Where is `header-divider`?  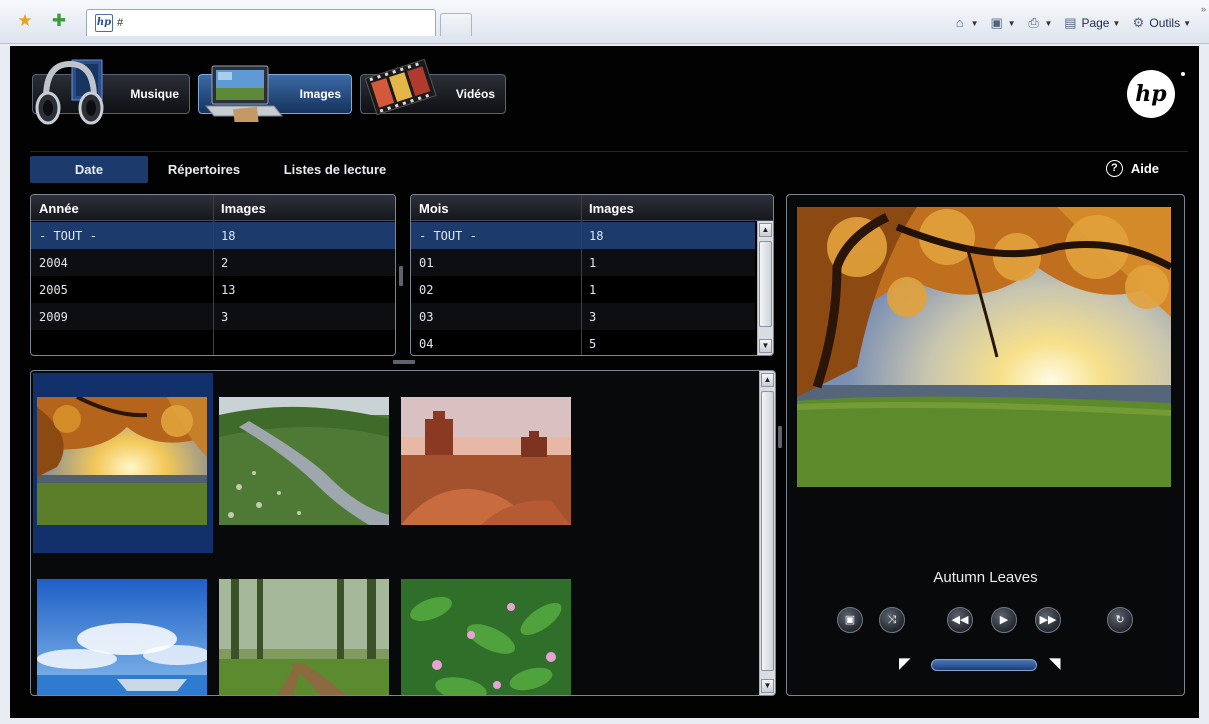
header-divider is located at coordinates (609, 151).